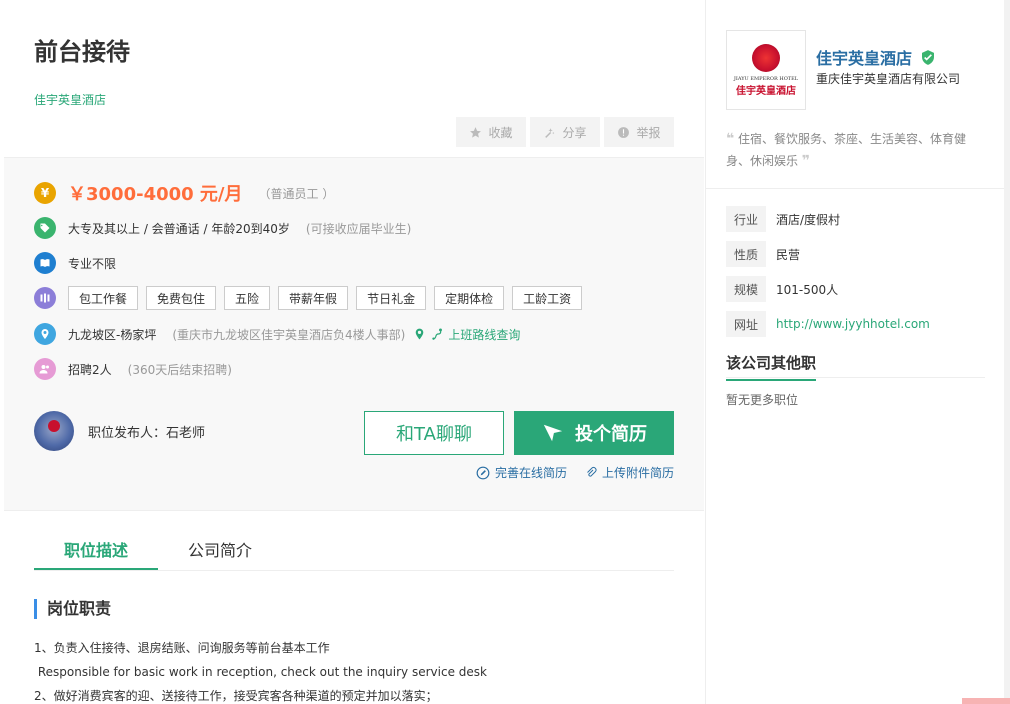  I want to click on company-full-name: 重庆佳宇英皇酒店有限公司, so click(888, 79).